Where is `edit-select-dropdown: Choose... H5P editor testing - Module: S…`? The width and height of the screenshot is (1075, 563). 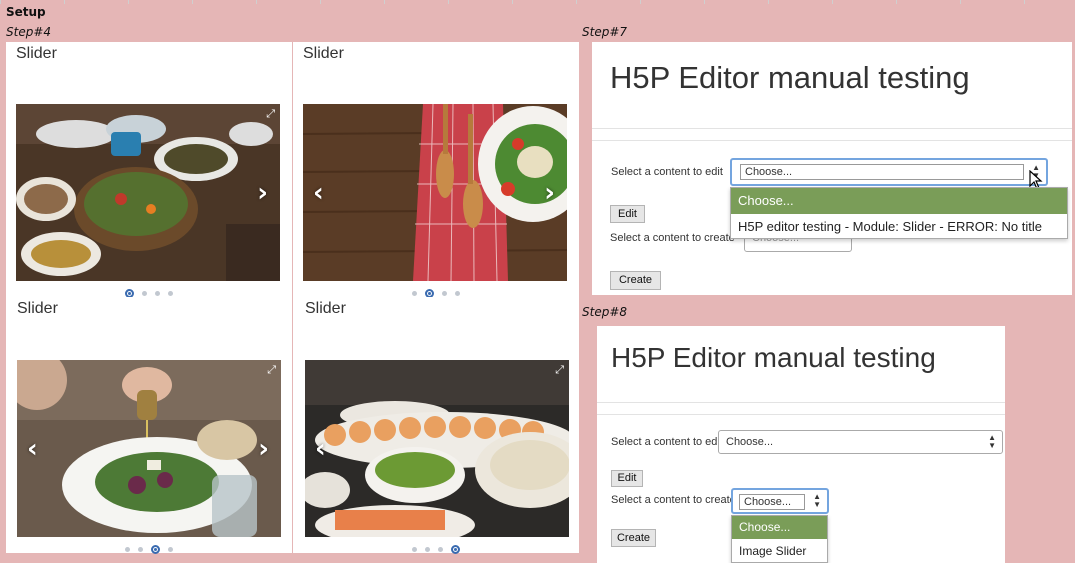 edit-select-dropdown: Choose... H5P editor testing - Module: S… is located at coordinates (899, 213).